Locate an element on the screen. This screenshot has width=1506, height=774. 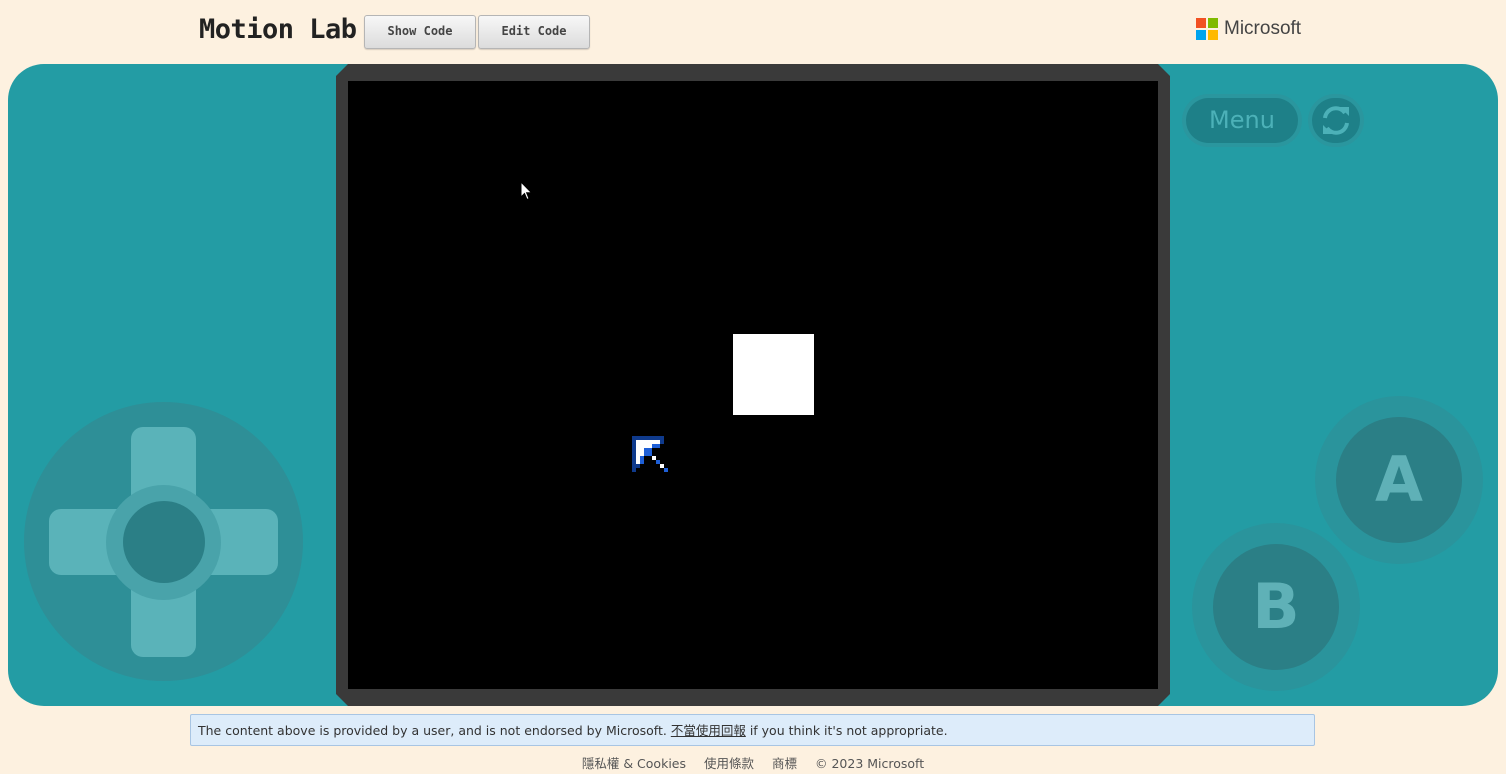
restart-button is located at coordinates (1336, 120).